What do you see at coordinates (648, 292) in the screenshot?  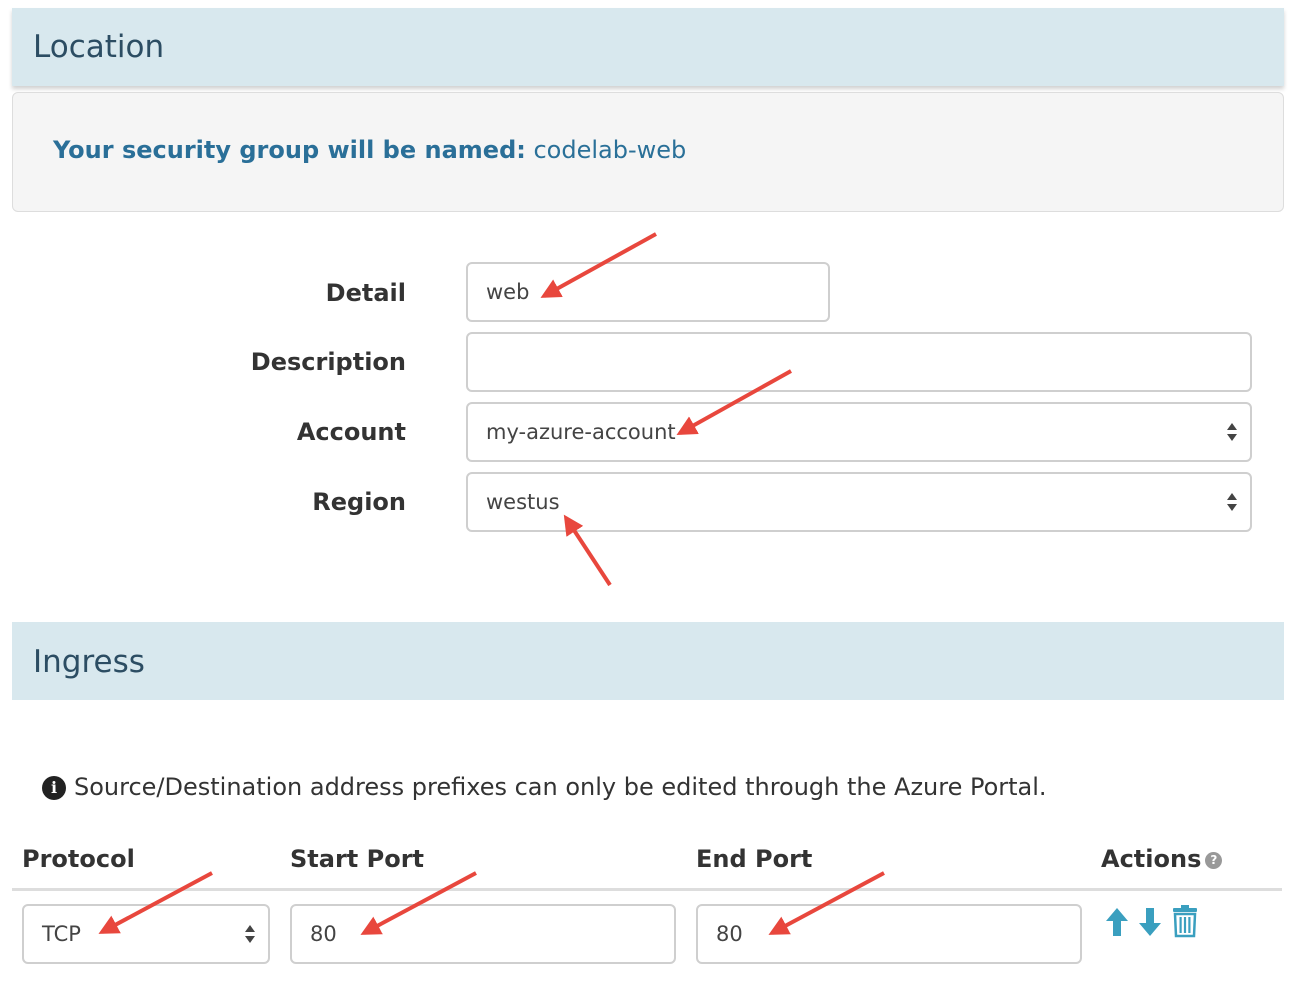 I see `detail-input` at bounding box center [648, 292].